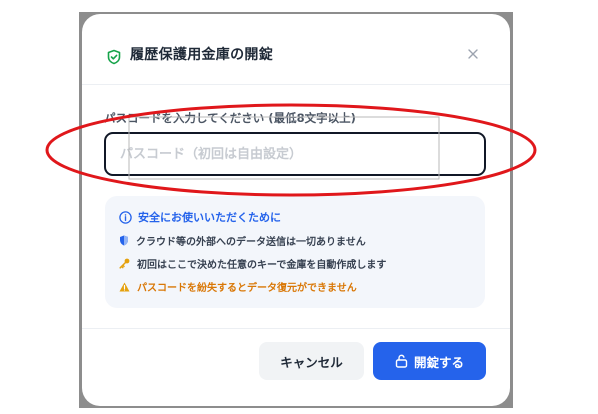 The height and width of the screenshot is (414, 598). Describe the element at coordinates (230, 118) in the screenshot. I see `passcode-label: パスコードを入力してください (最低8文字以上)` at that location.